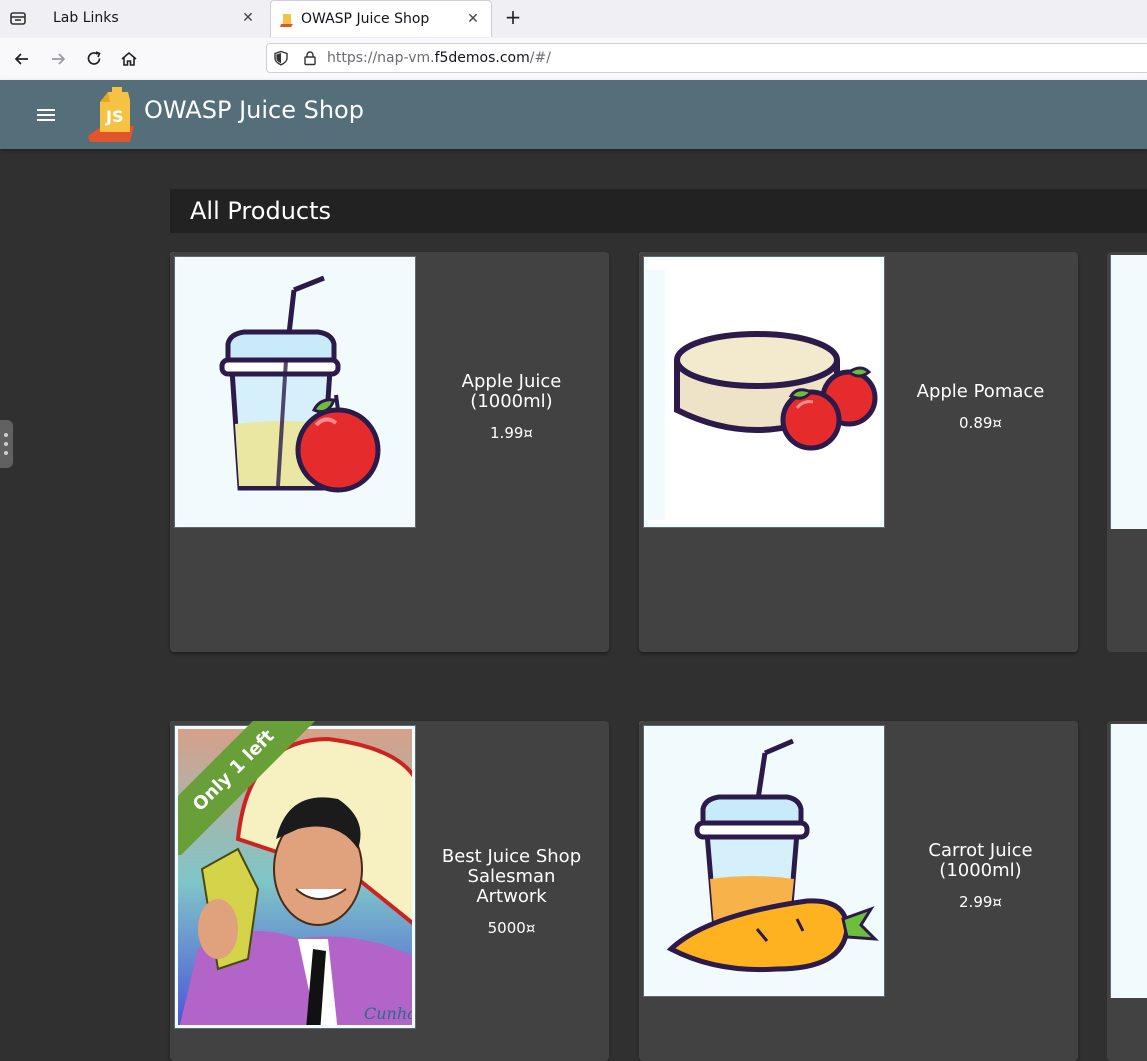 This screenshot has height=1061, width=1147. What do you see at coordinates (300, 384) in the screenshot?
I see `juice-cup-apple-icon` at bounding box center [300, 384].